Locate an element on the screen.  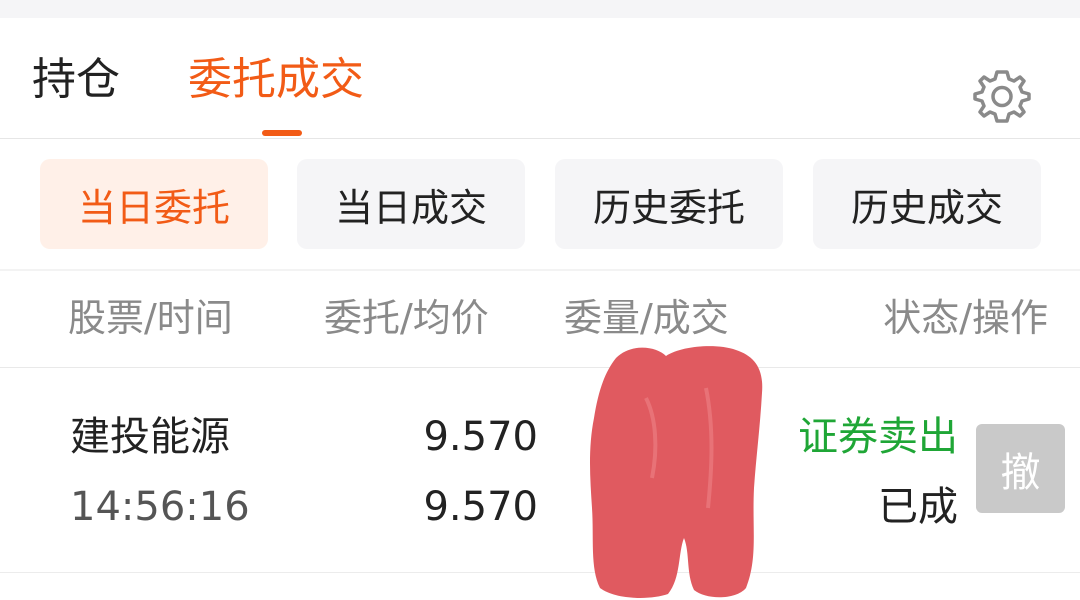
active-tab-indicator is located at coordinates (282, 133).